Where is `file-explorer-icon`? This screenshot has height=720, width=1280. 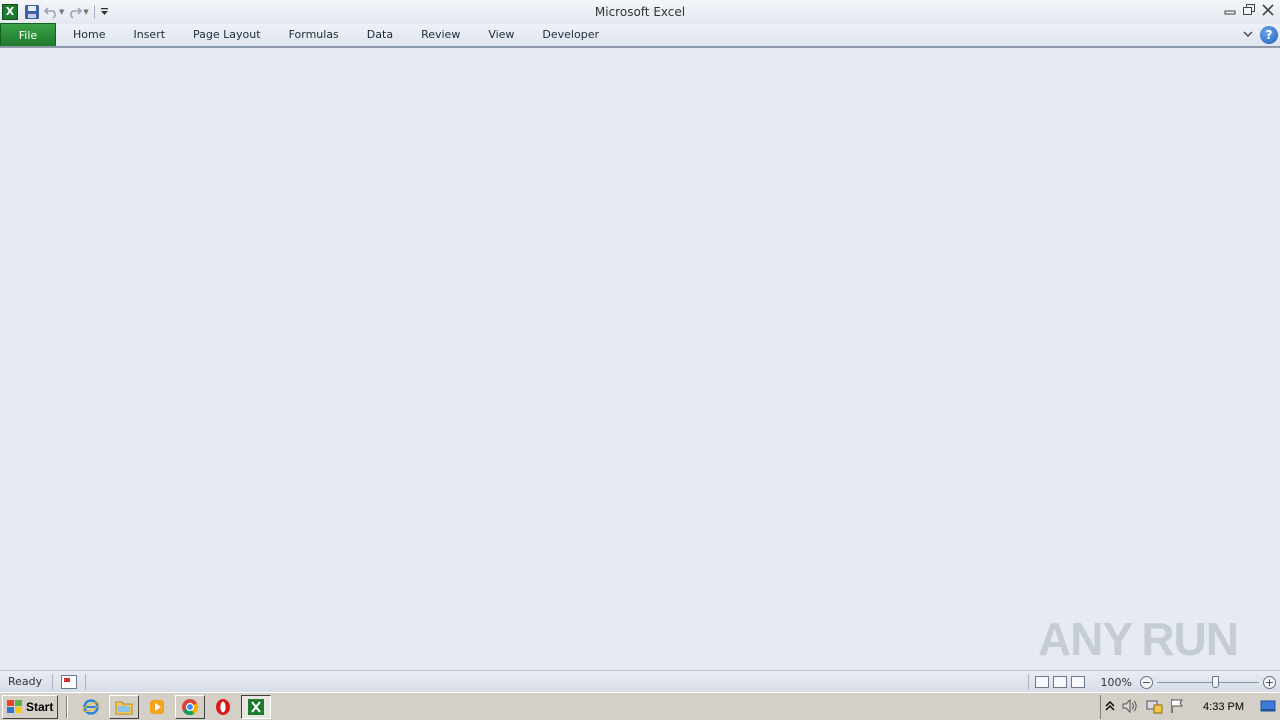
file-explorer-icon is located at coordinates (124, 706).